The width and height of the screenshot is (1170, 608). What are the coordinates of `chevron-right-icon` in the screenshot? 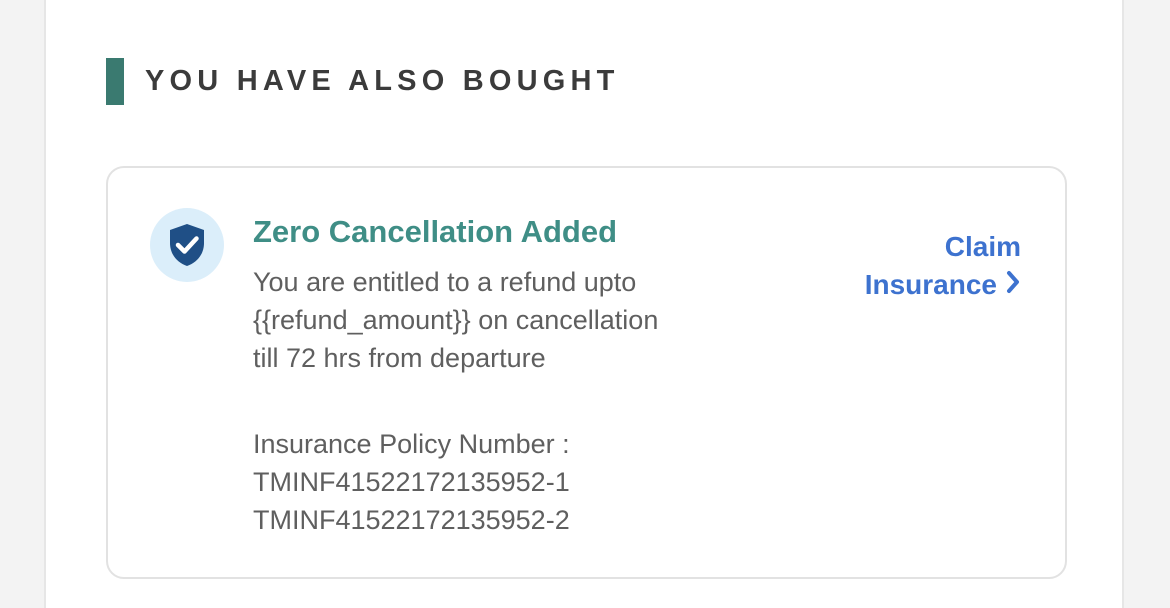 It's located at (1013, 285).